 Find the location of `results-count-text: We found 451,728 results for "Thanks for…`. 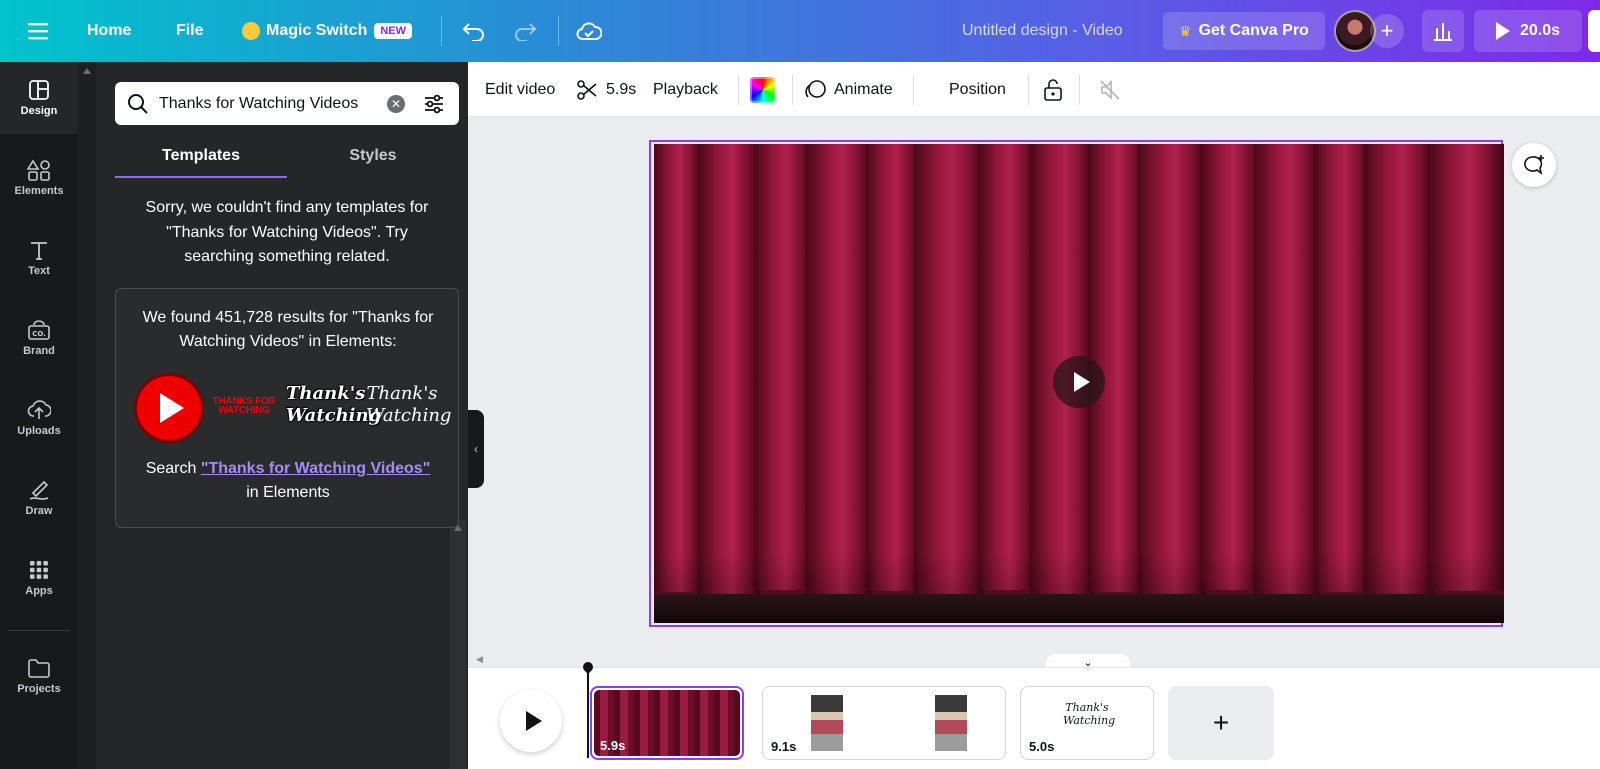

results-count-text: We found 451,728 results for "Thanks for… is located at coordinates (288, 329).